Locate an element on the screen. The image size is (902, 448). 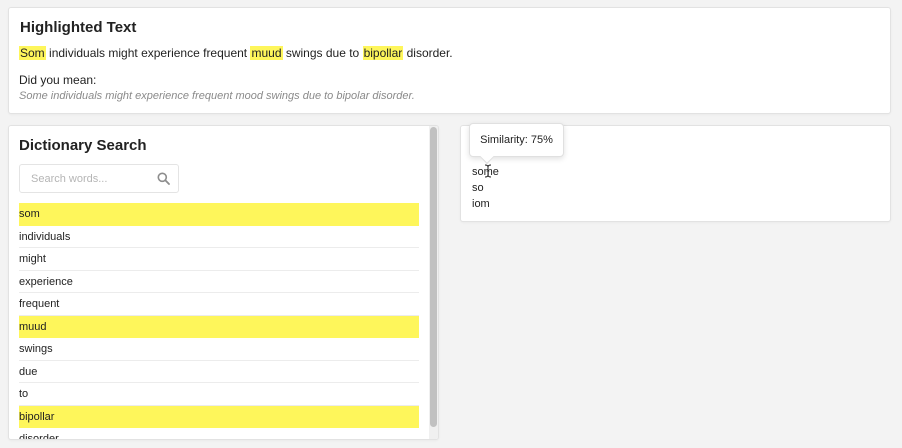
word-list-item: swings is located at coordinates (219, 349).